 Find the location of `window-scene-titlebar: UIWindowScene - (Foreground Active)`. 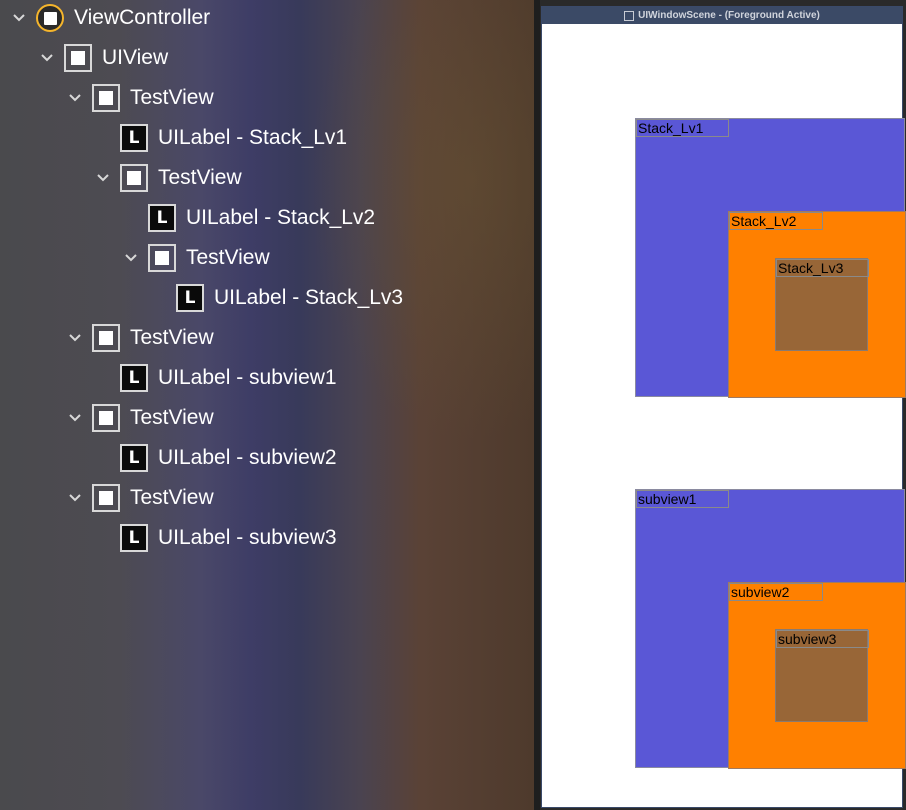

window-scene-titlebar: UIWindowScene - (Foreground Active) is located at coordinates (722, 16).